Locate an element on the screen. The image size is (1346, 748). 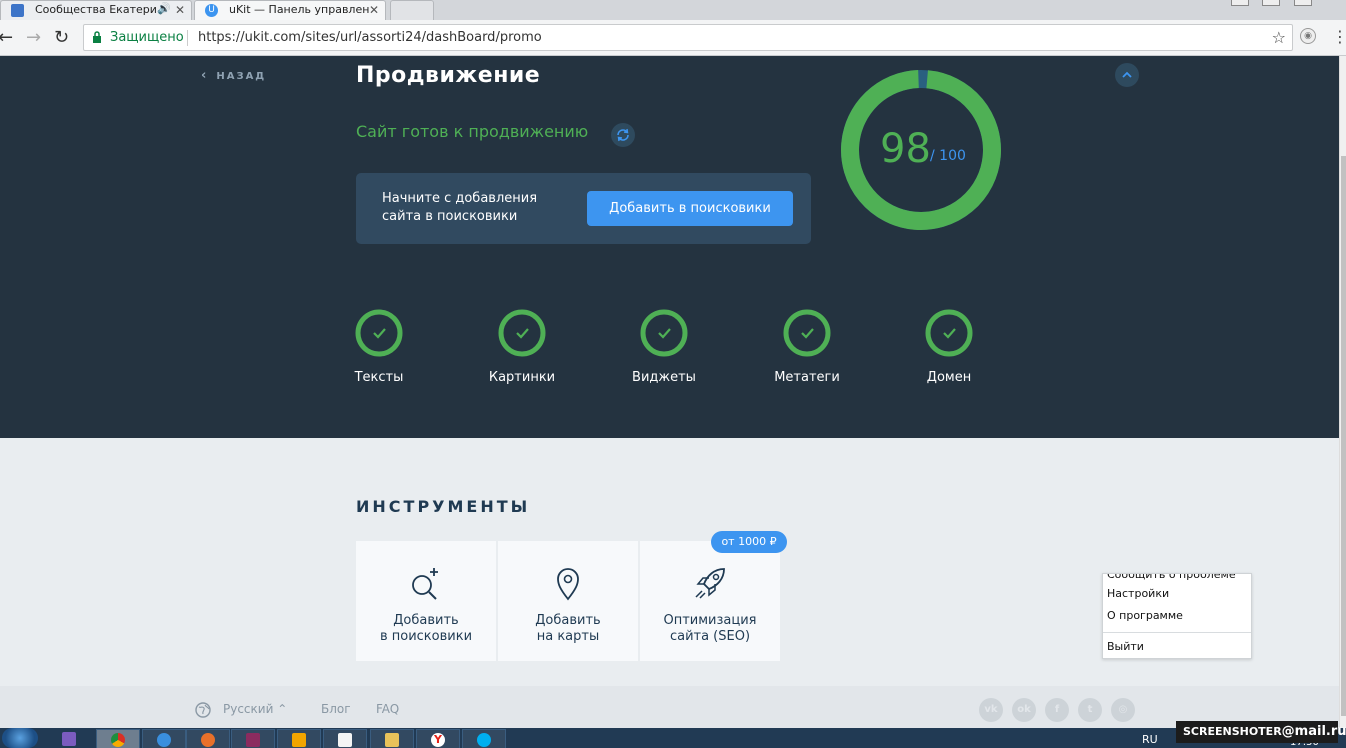
taskbar-app-firefox is located at coordinates (208, 738).